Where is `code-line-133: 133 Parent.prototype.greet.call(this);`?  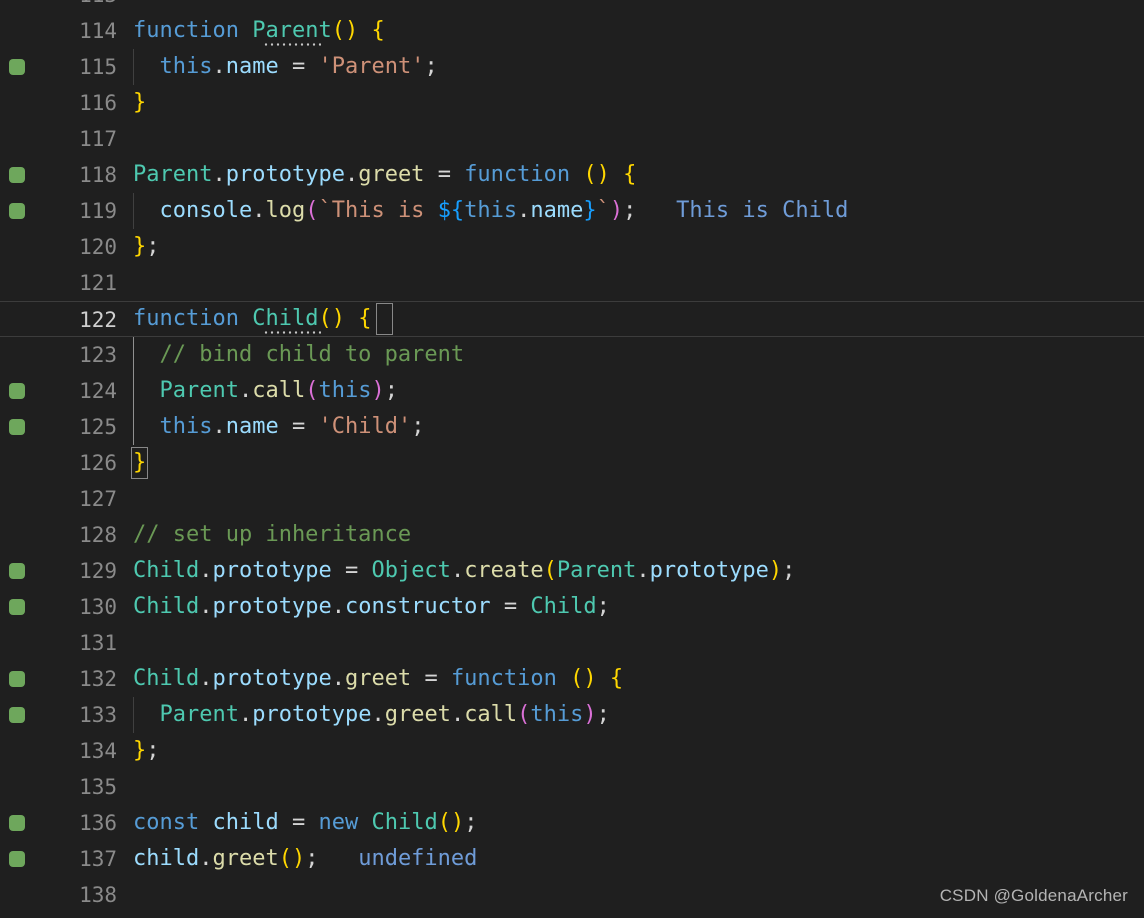 code-line-133: 133 Parent.prototype.greet.call(this); is located at coordinates (572, 715).